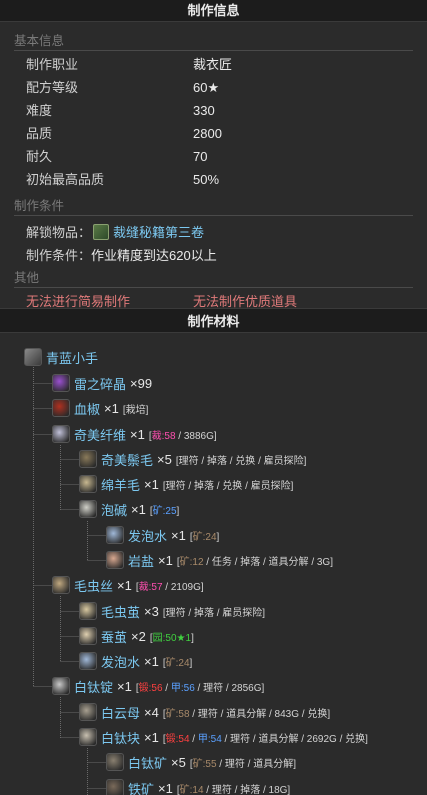  I want to click on material-node: 泡碱 ×1 [矿:25], so click(129, 509).